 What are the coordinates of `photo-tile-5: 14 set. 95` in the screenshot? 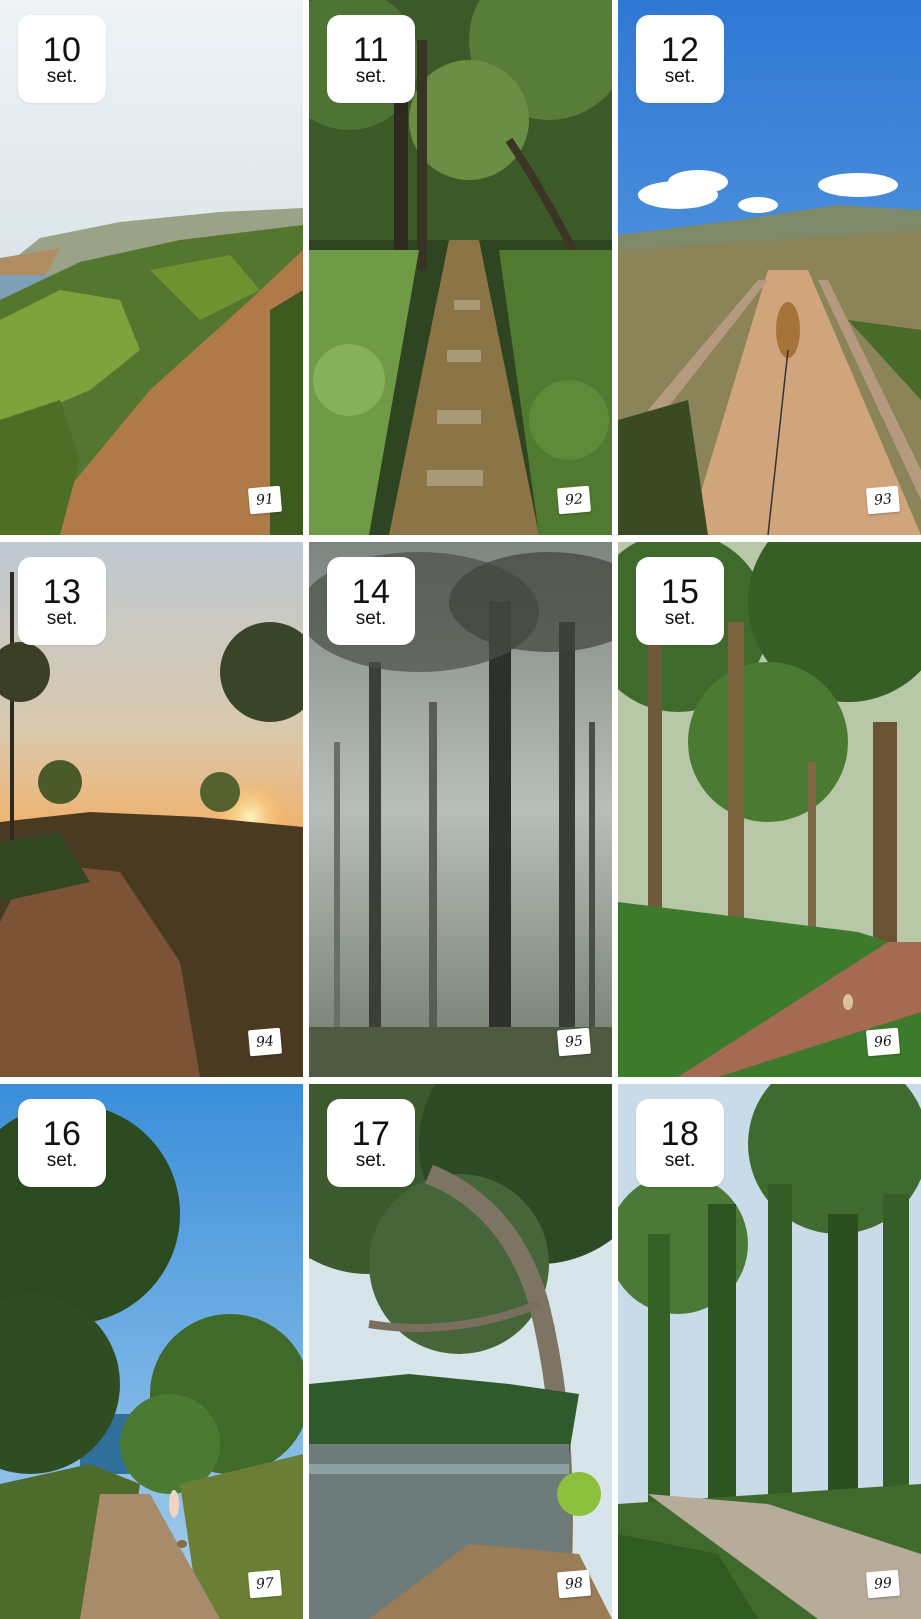 It's located at (460, 809).